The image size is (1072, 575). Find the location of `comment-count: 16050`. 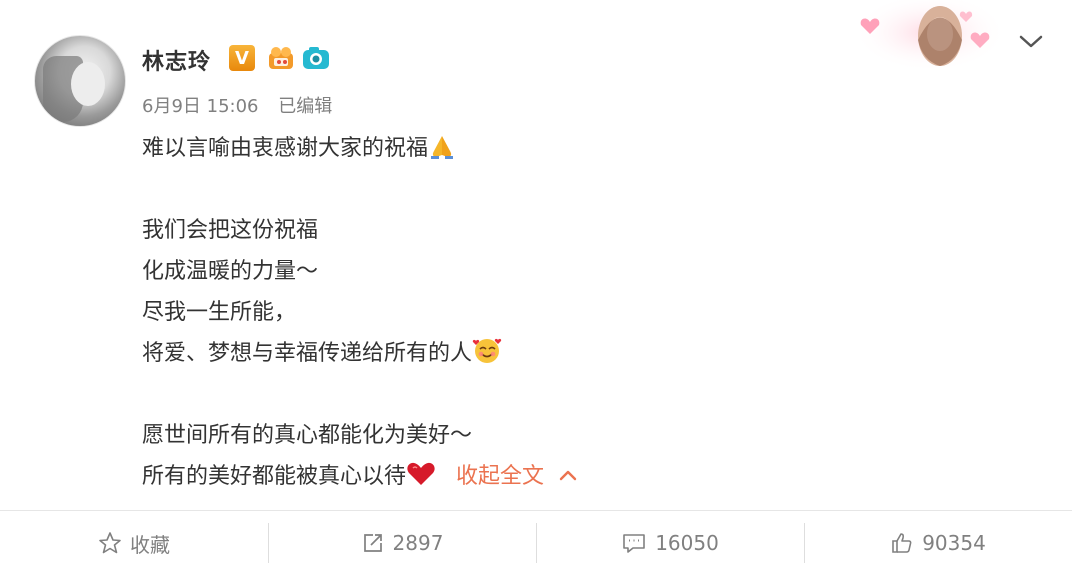

comment-count: 16050 is located at coordinates (687, 543).